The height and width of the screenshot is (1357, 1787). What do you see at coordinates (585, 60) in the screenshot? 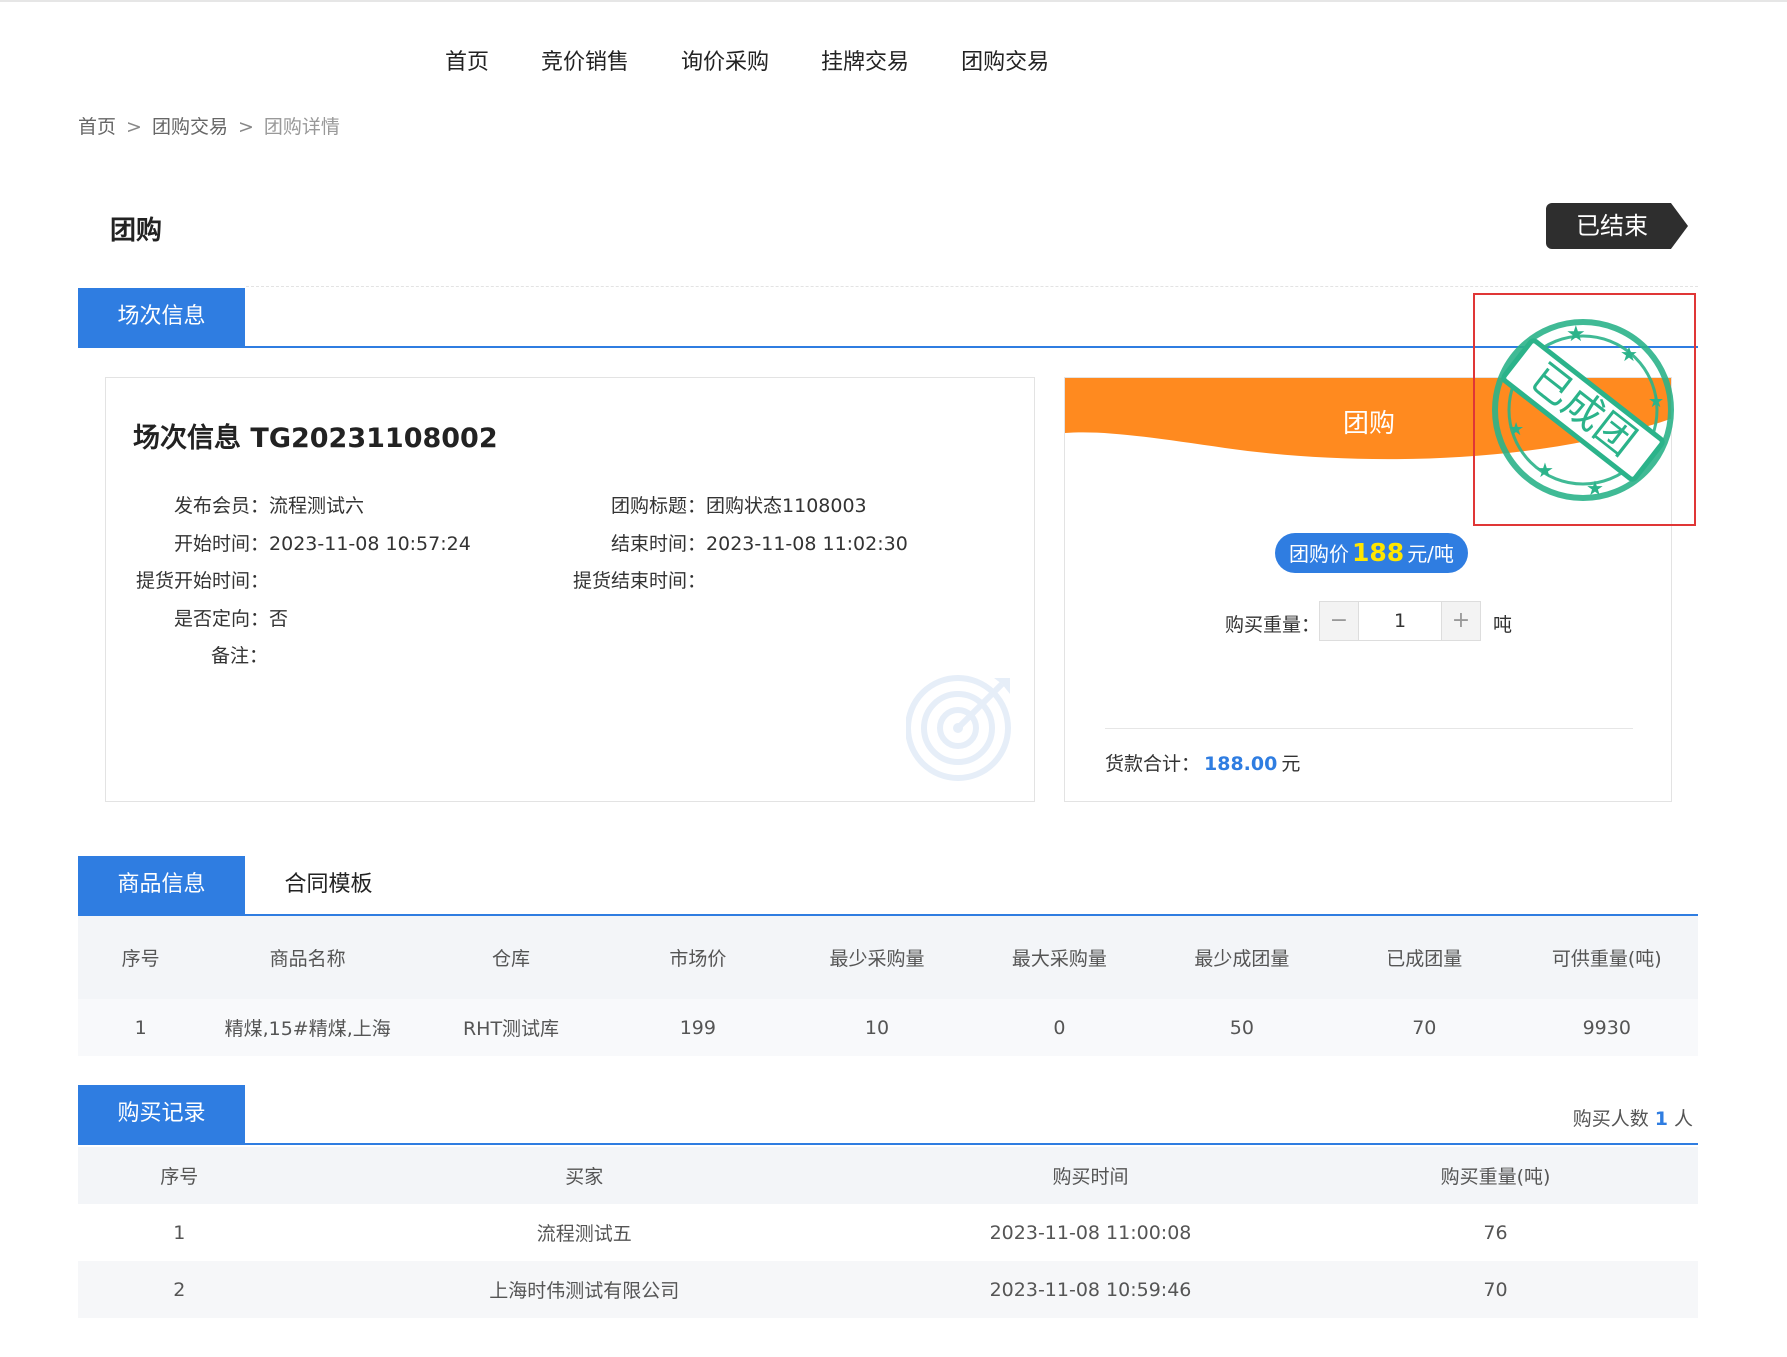
I see `nav-auction-sales: 竞价销售` at bounding box center [585, 60].